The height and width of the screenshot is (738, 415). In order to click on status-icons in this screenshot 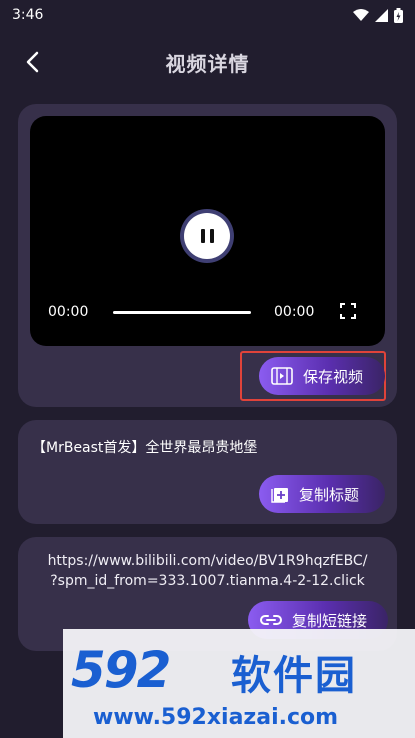, I will do `click(378, 15)`.